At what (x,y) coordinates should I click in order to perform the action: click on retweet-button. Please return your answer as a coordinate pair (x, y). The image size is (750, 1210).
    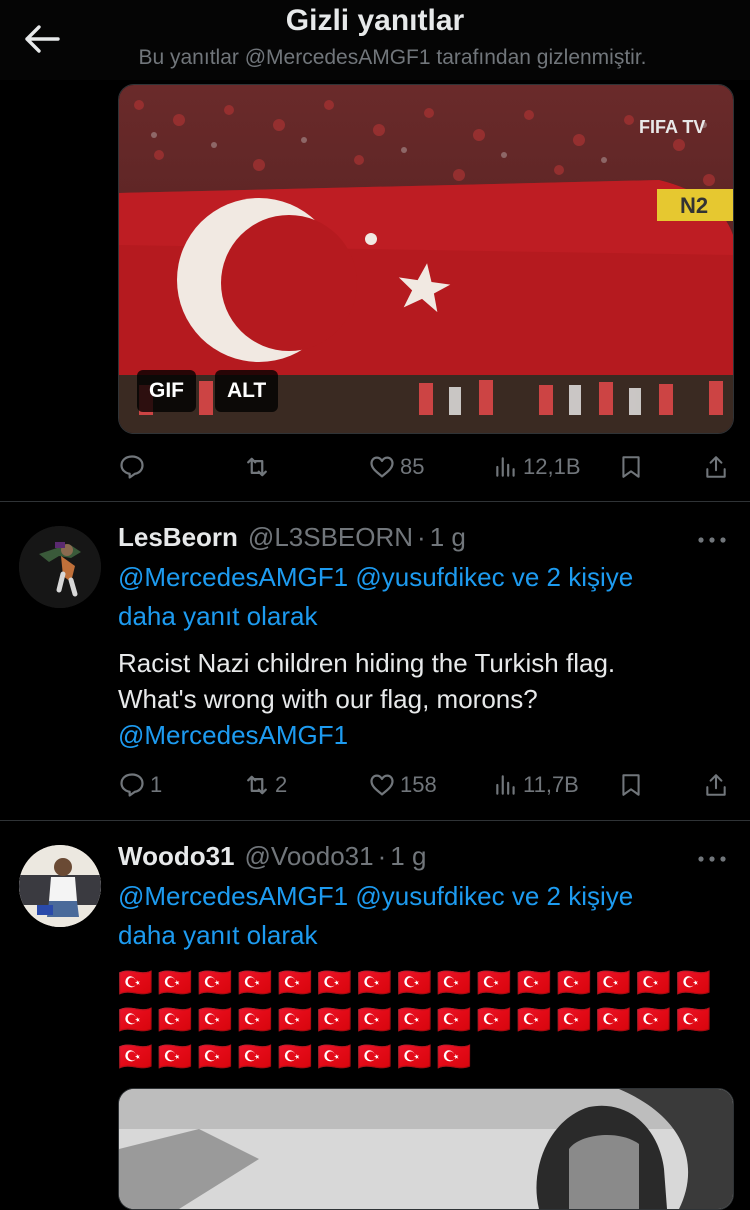
    Looking at the image, I should click on (259, 467).